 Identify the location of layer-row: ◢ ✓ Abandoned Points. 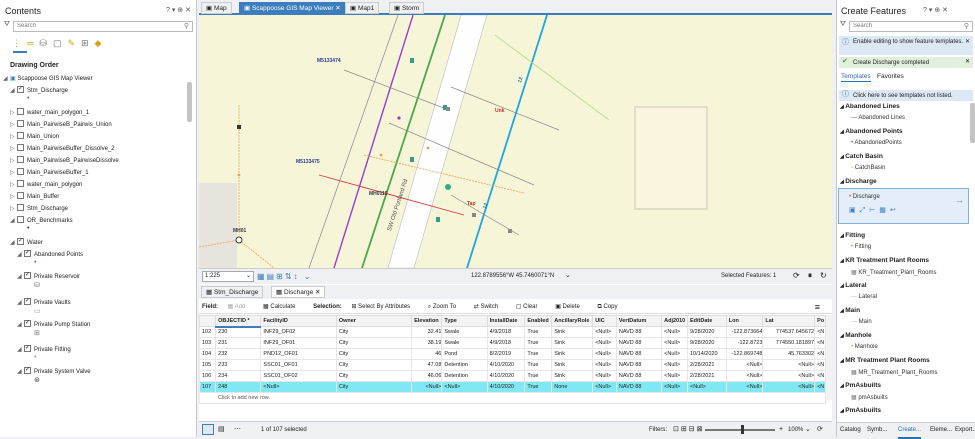
(50, 255).